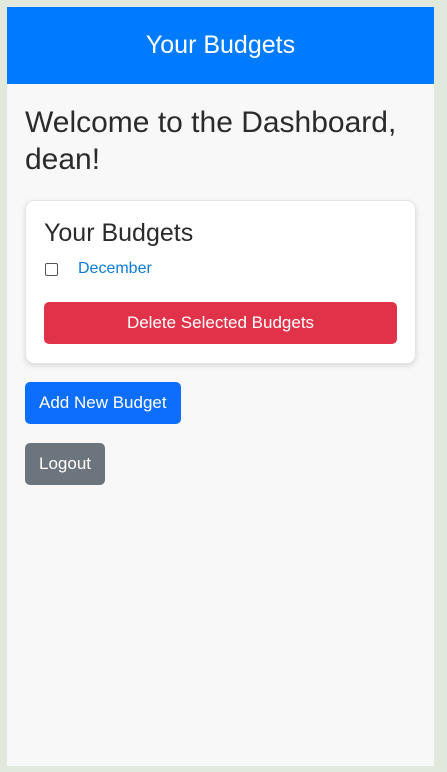 The width and height of the screenshot is (447, 772). I want to click on delete-selected-button: Delete Selected Budgets, so click(220, 323).